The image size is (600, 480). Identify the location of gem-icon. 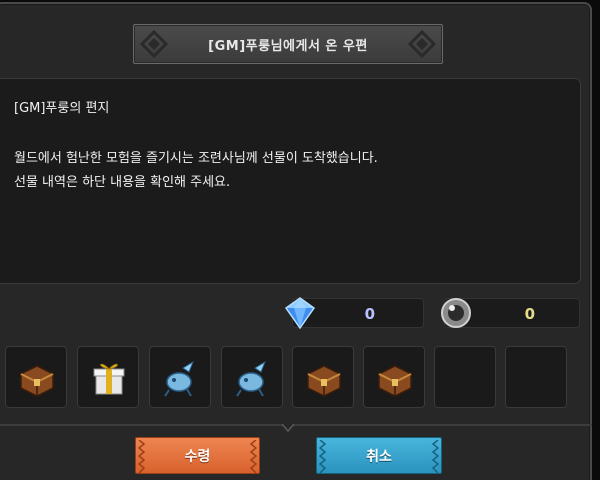
(300, 313).